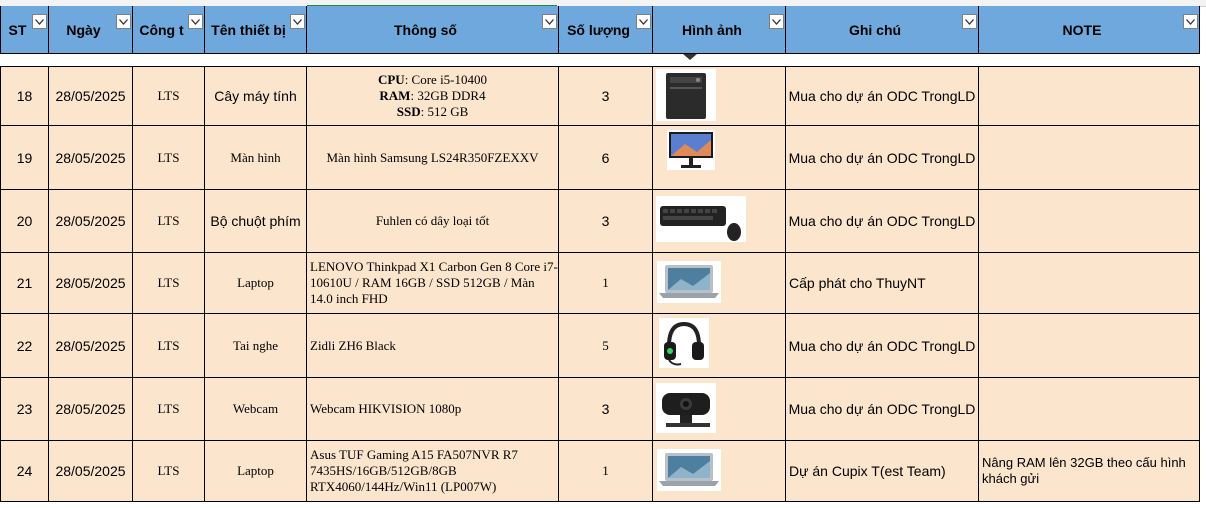 This screenshot has height=508, width=1206. What do you see at coordinates (433, 30) in the screenshot?
I see `header-thong-so: Thông số` at bounding box center [433, 30].